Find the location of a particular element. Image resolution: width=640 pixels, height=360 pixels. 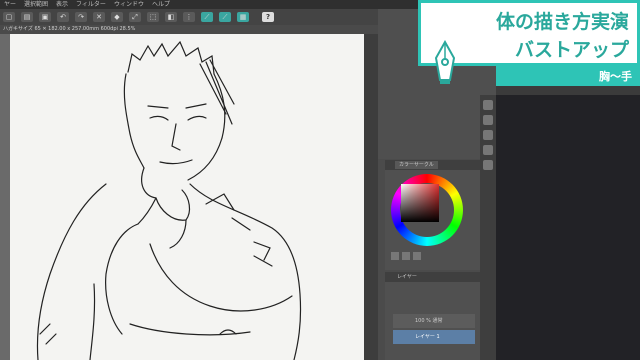

save-icon: ▣ is located at coordinates (45, 17).